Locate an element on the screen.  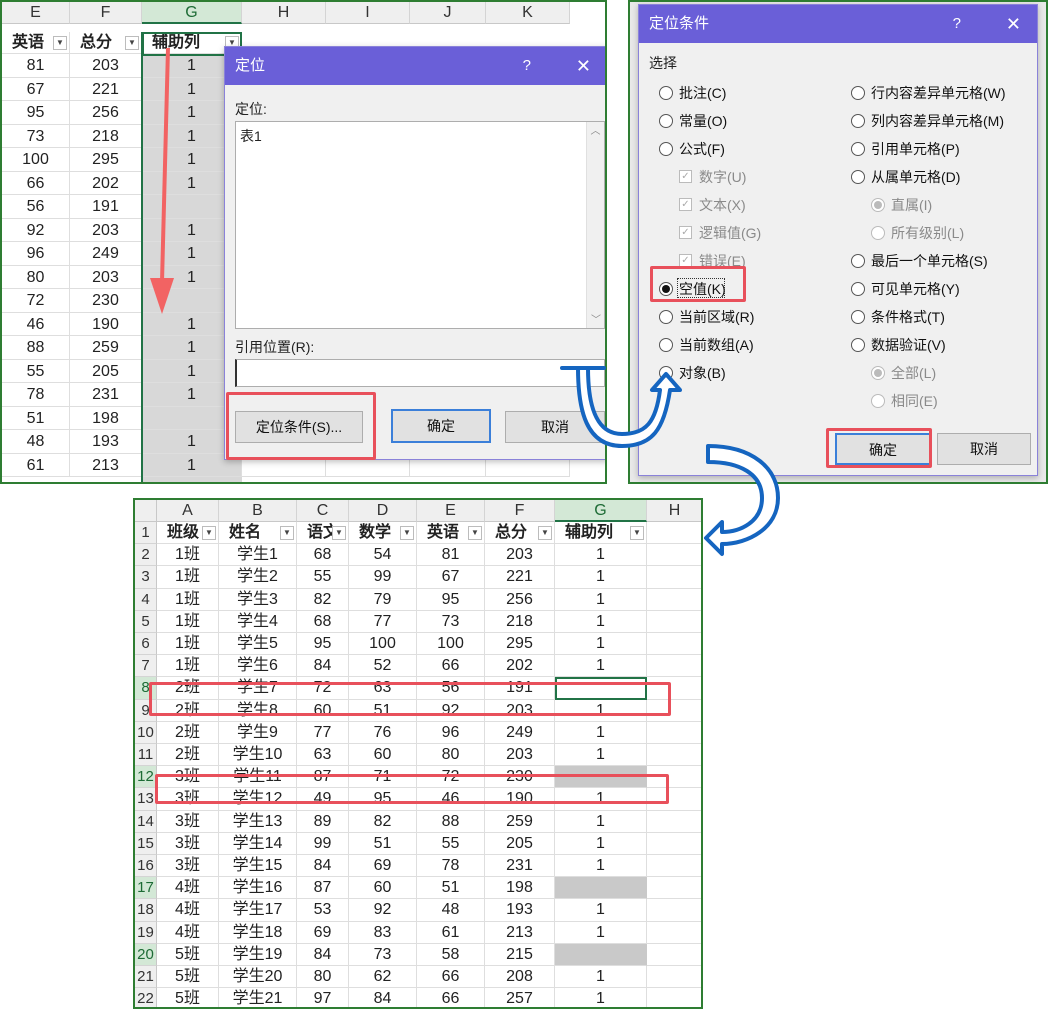
table-cell: 51 is located at coordinates (383, 710).